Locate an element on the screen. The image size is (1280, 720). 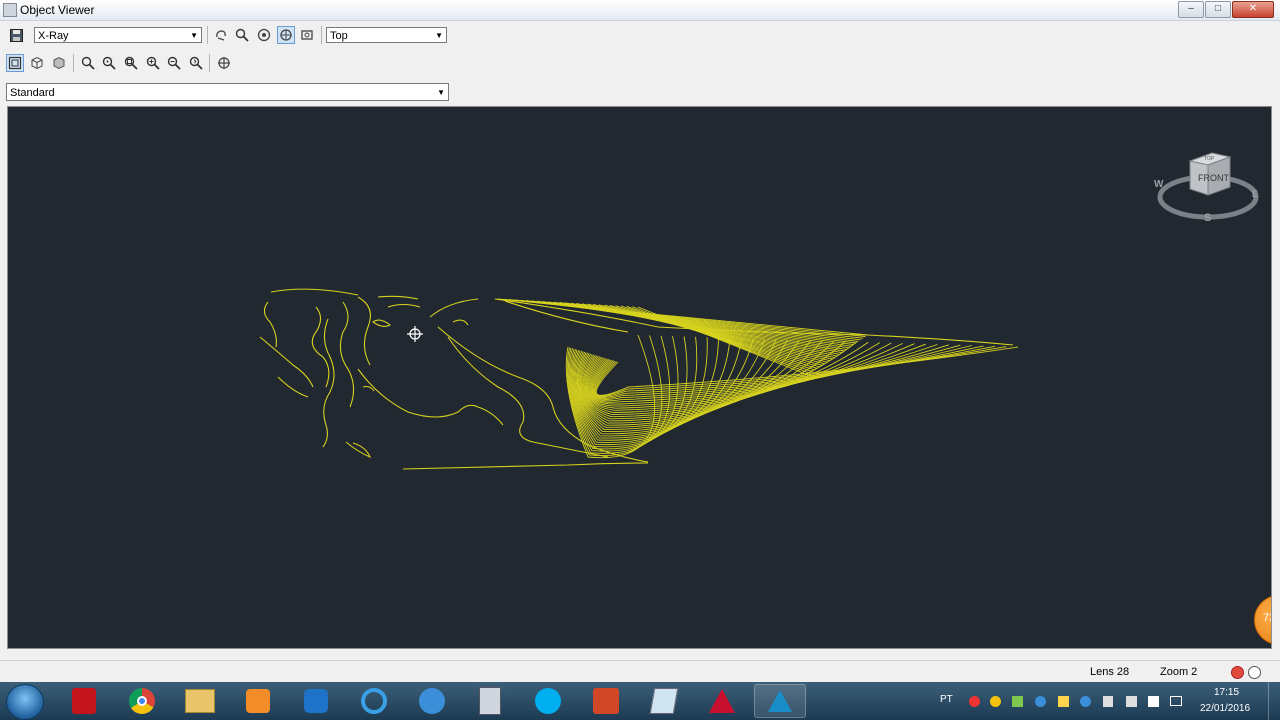
lens-status: Lens 28 is located at coordinates (1110, 672).